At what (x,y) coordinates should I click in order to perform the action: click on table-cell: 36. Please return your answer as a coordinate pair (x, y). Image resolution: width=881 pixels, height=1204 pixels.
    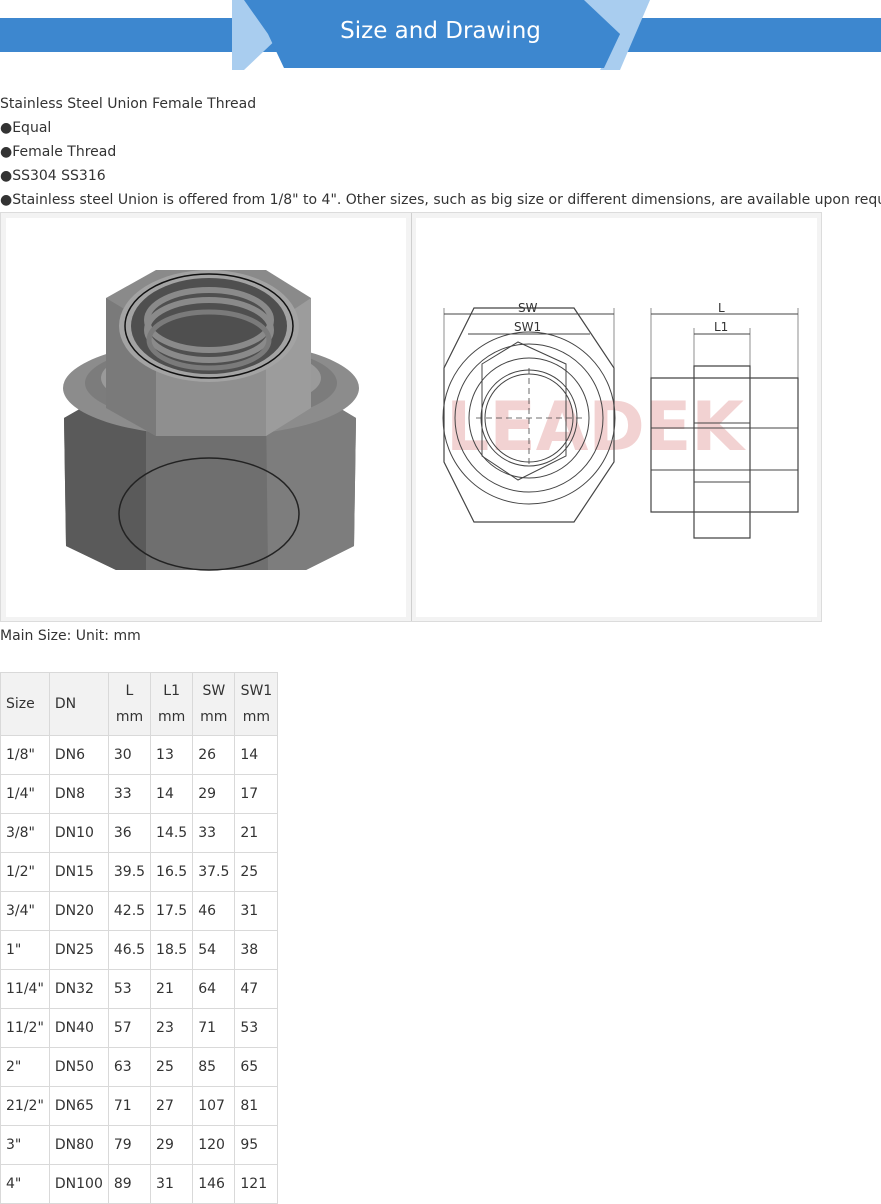
    Looking at the image, I should click on (129, 833).